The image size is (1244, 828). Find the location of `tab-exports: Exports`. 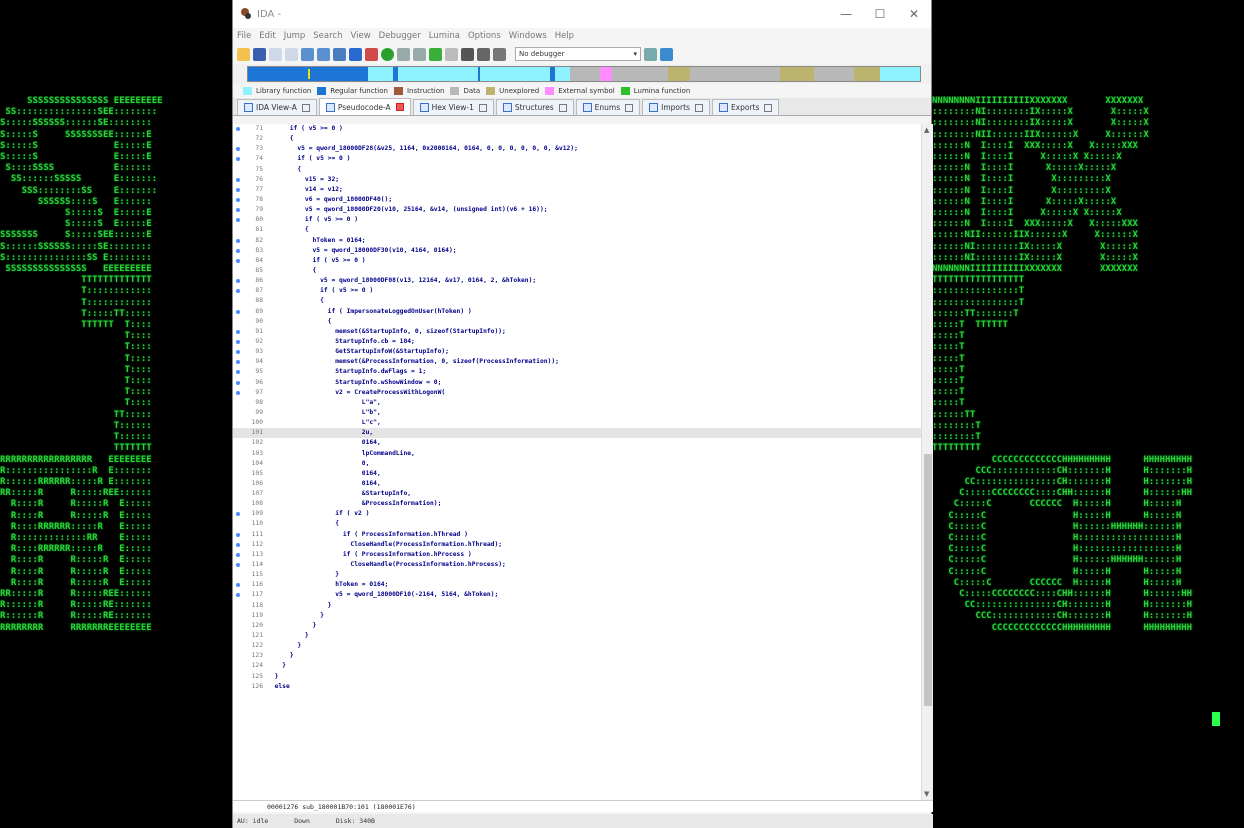

tab-exports: Exports is located at coordinates (745, 107).